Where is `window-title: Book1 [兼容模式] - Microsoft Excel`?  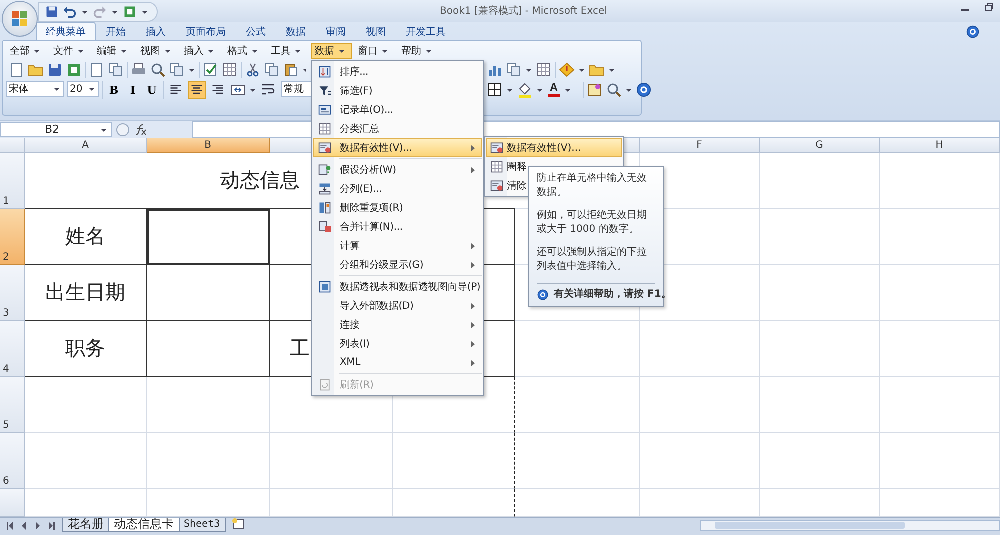 window-title: Book1 [兼容模式] - Microsoft Excel is located at coordinates (524, 11).